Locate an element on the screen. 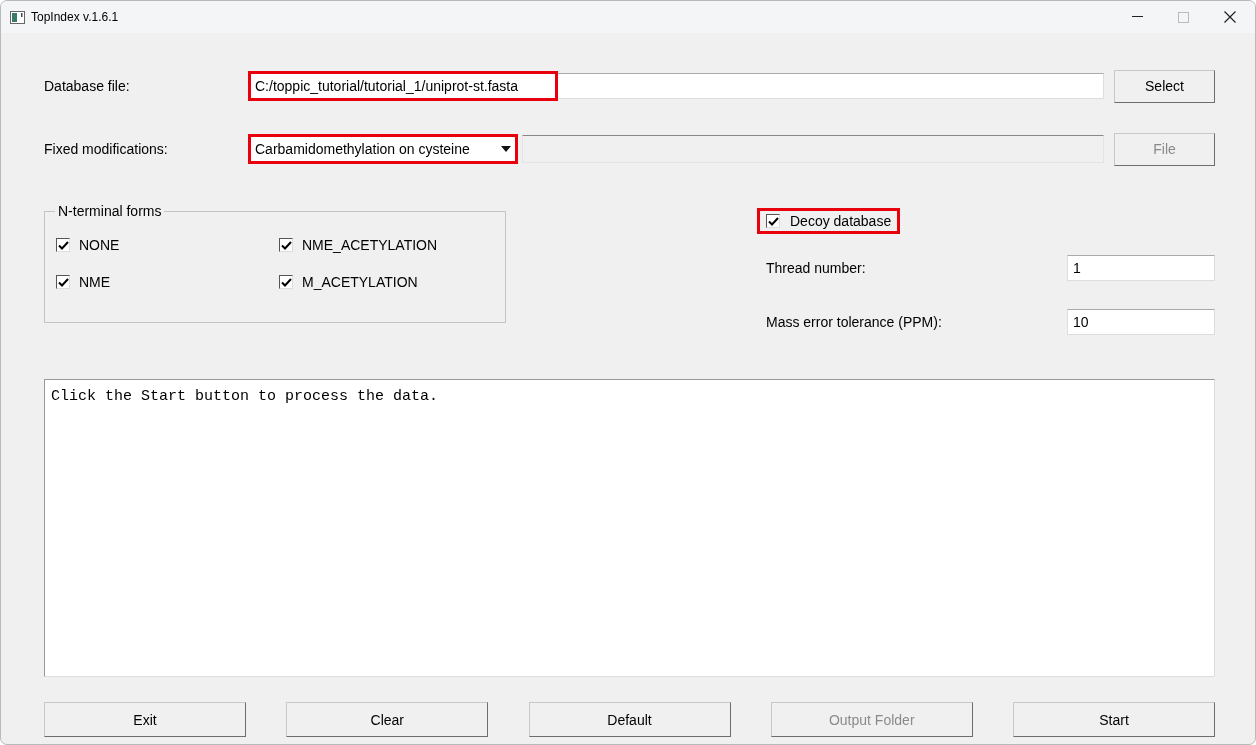  log-text: Click the Start button to process the data. is located at coordinates (245, 396).